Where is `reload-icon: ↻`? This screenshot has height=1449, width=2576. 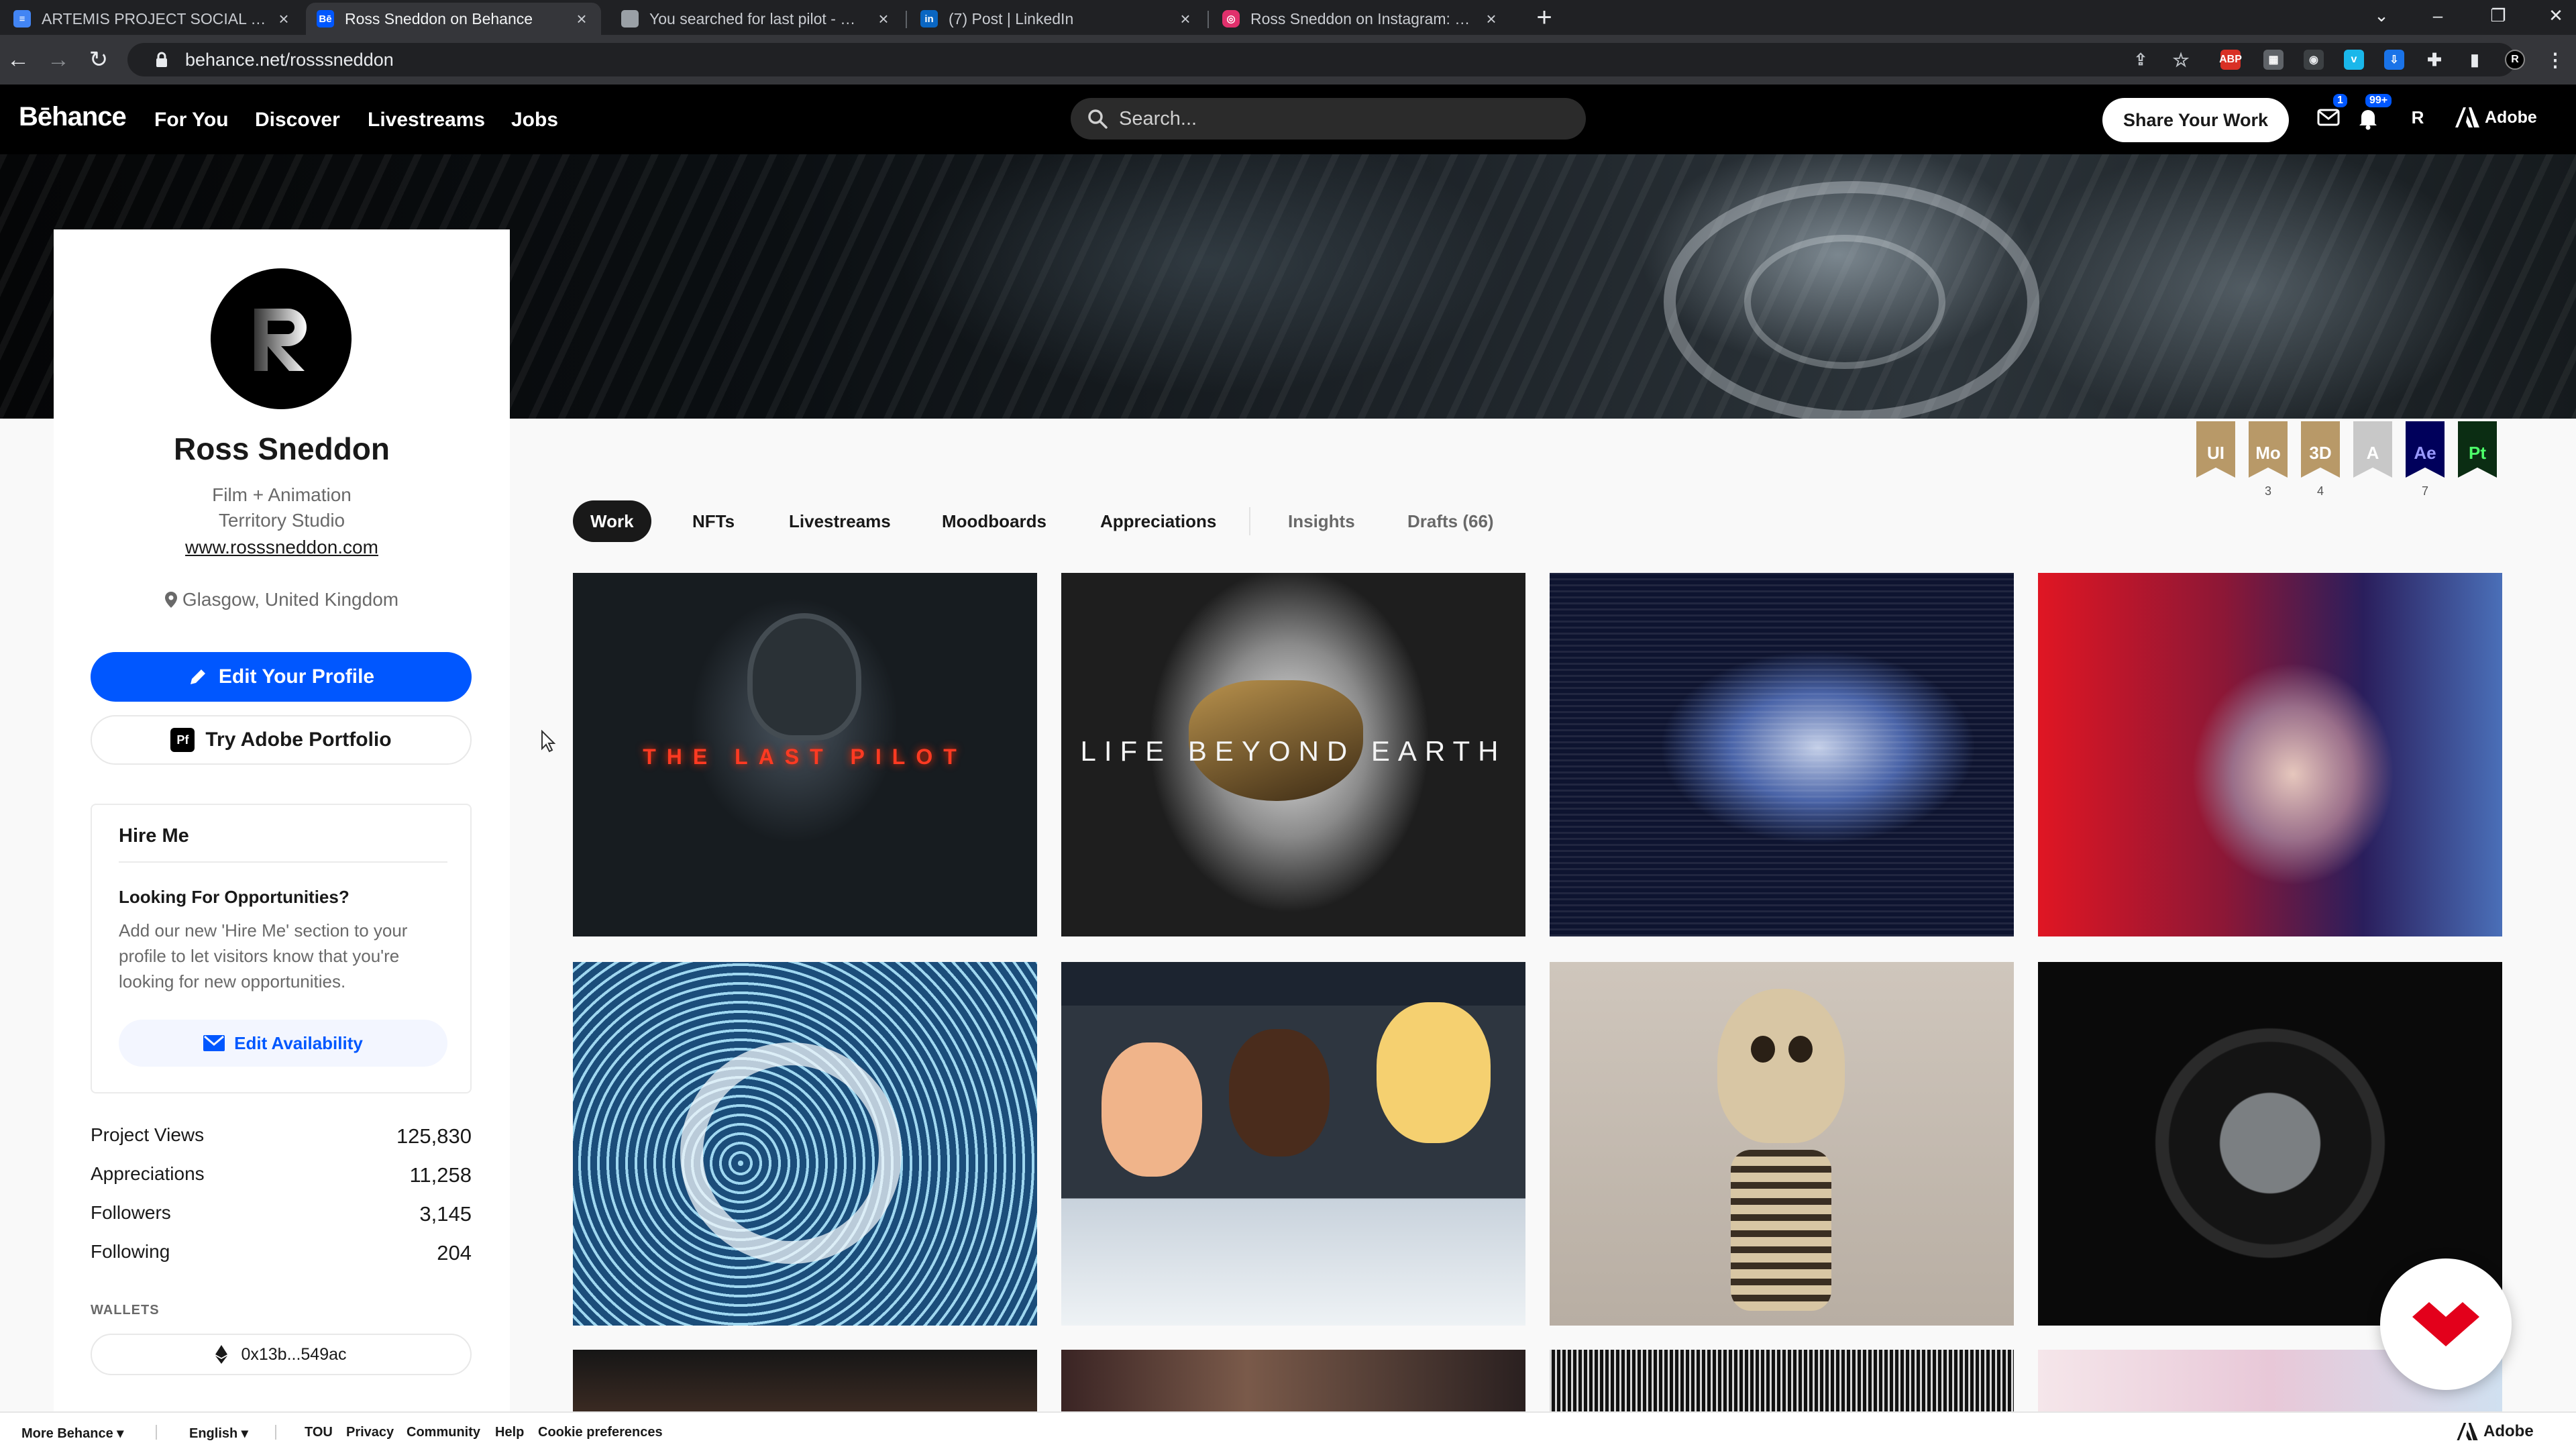
reload-icon: ↻ is located at coordinates (98, 59).